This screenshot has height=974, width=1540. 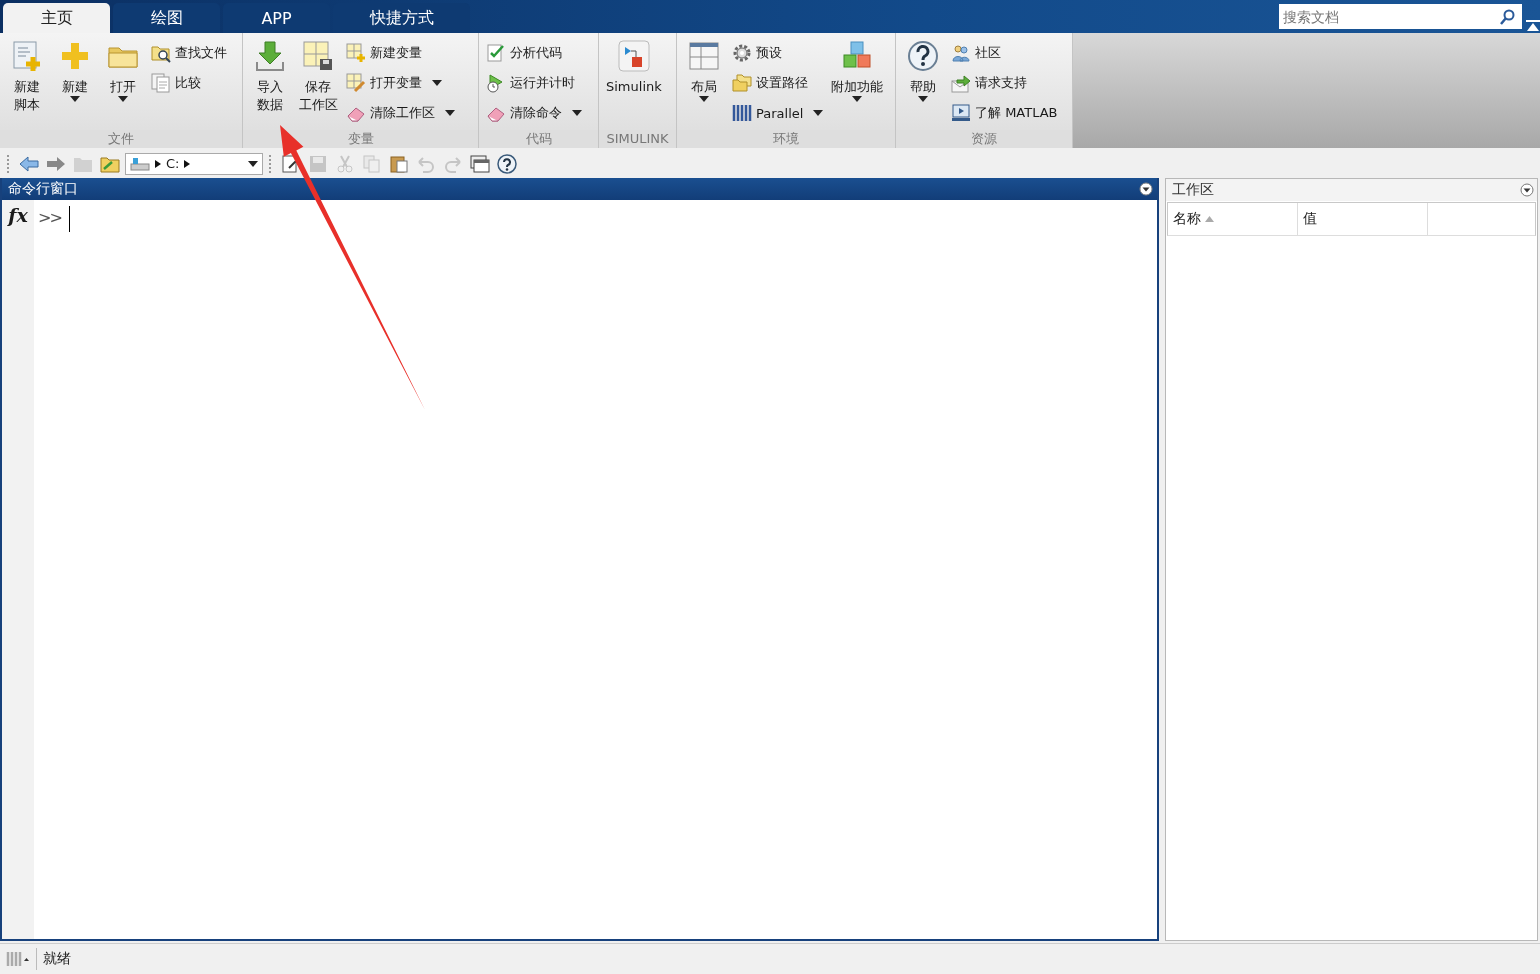 What do you see at coordinates (318, 163) in the screenshot?
I see `save-icon` at bounding box center [318, 163].